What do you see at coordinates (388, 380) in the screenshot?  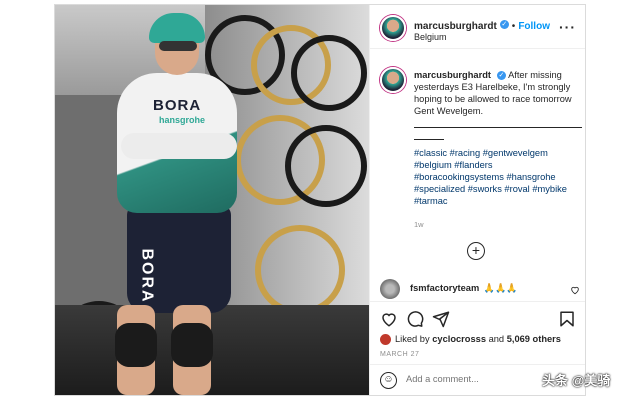 I see `emoji-icon: ☺` at bounding box center [388, 380].